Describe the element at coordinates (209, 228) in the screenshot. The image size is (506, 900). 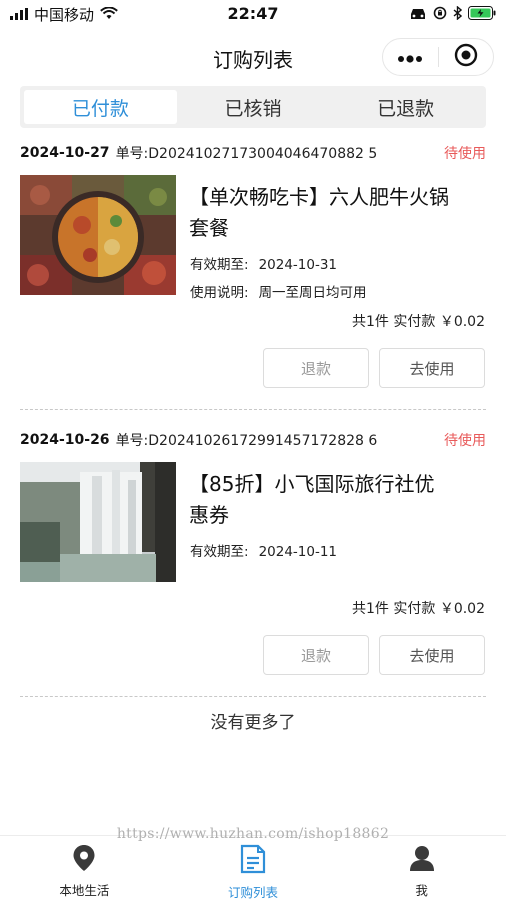
I see `product-title-line: 套餐` at that location.